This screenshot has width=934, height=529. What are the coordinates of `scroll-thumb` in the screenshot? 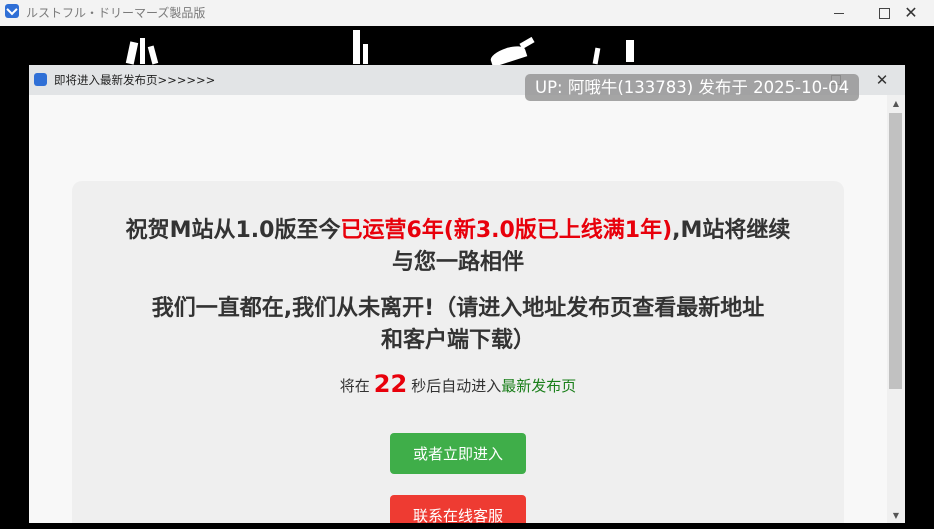 It's located at (895, 251).